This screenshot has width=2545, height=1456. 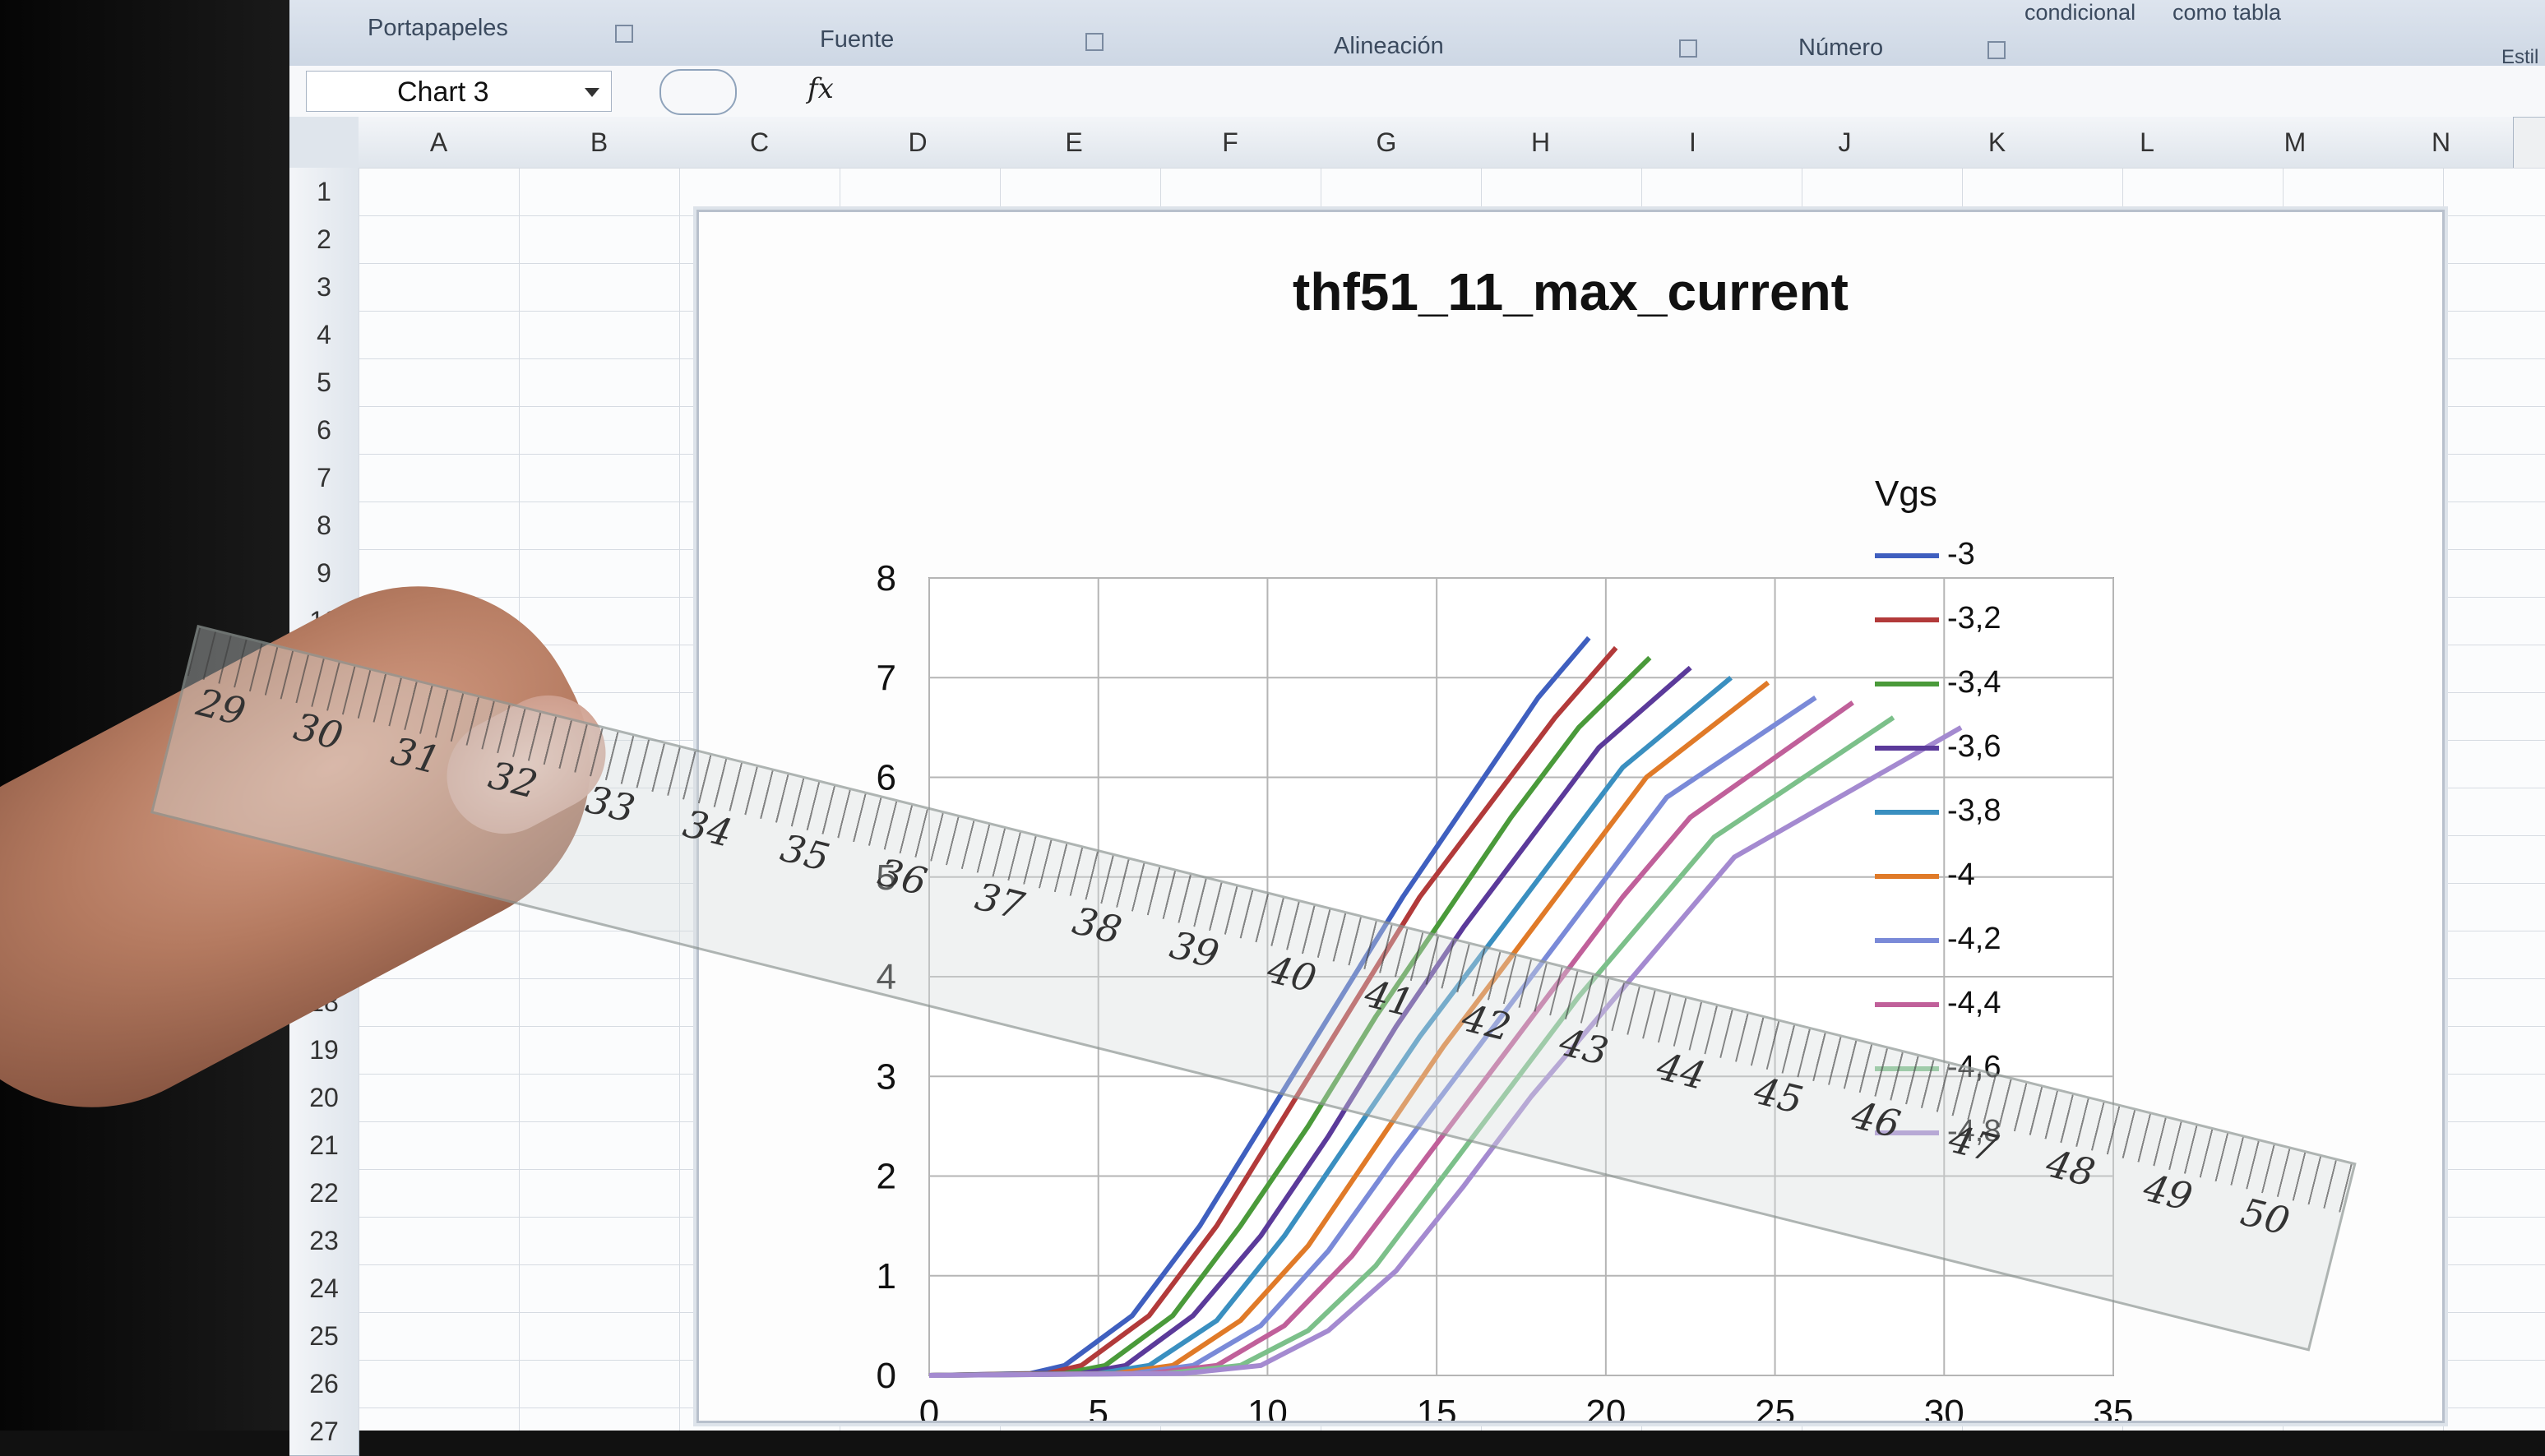 I want to click on y-tick-label: 0, so click(x=886, y=1376).